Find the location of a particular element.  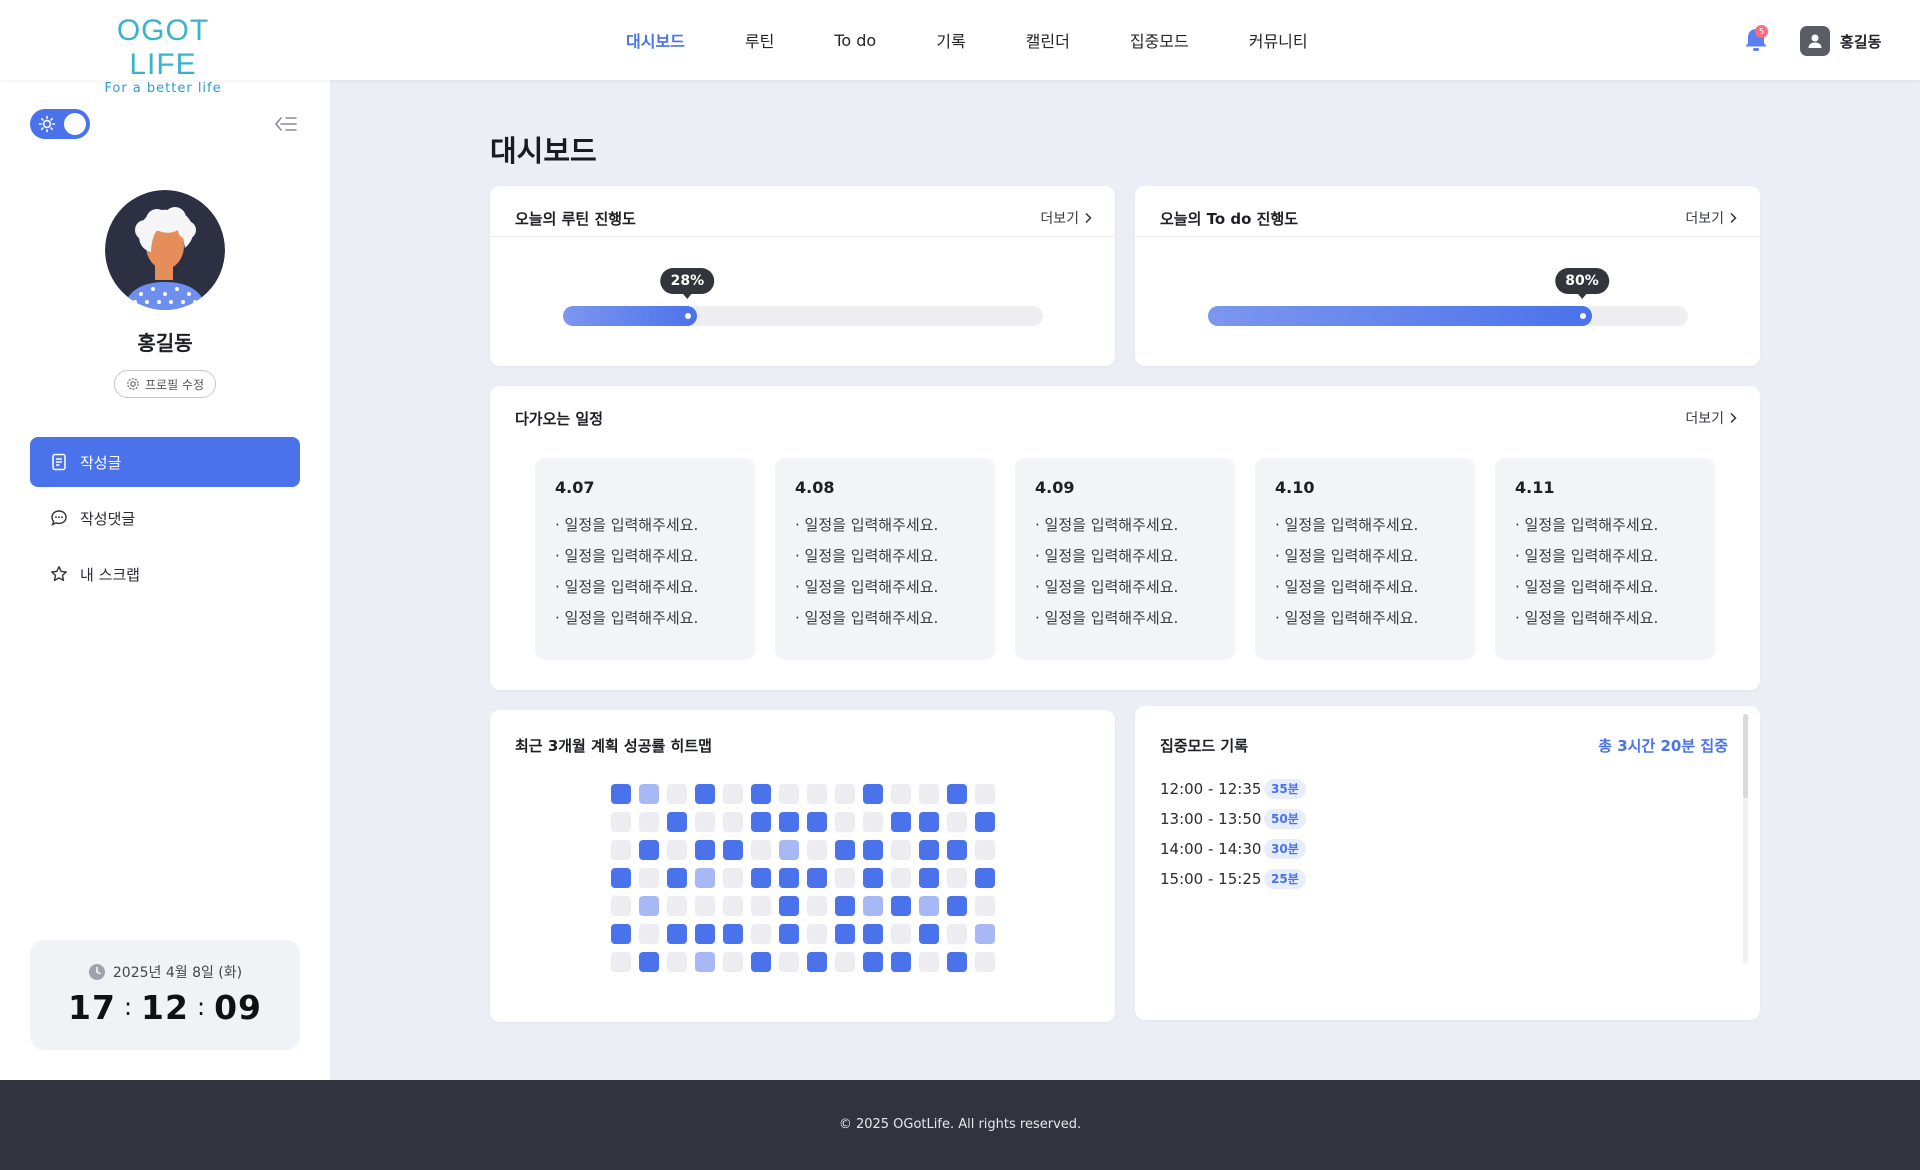

user-menu: 홍길동 is located at coordinates (1840, 41).